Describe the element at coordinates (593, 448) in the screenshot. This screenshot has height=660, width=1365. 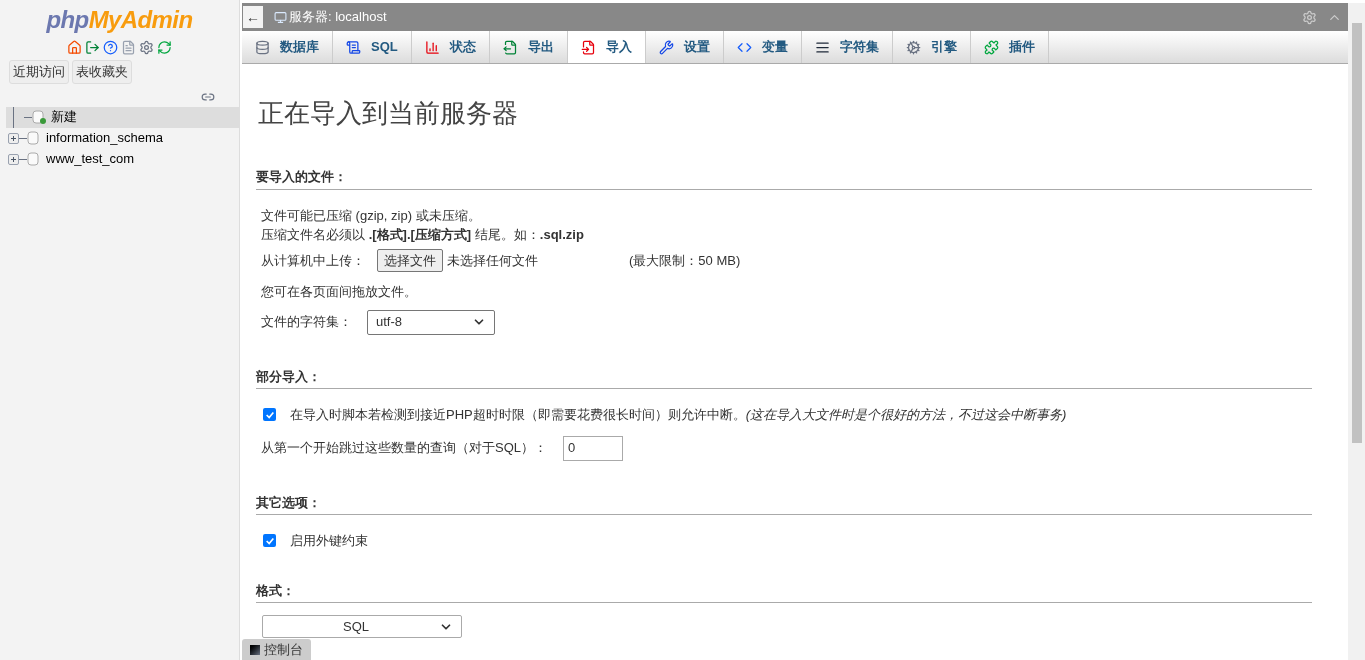
I see `skip-input: 0` at that location.